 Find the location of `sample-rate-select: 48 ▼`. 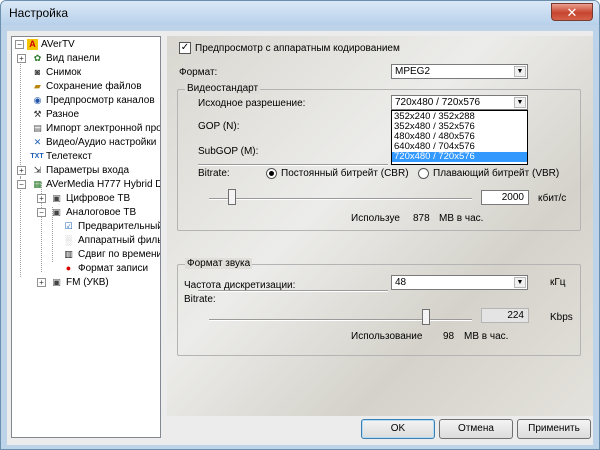

sample-rate-select: 48 ▼ is located at coordinates (459, 282).